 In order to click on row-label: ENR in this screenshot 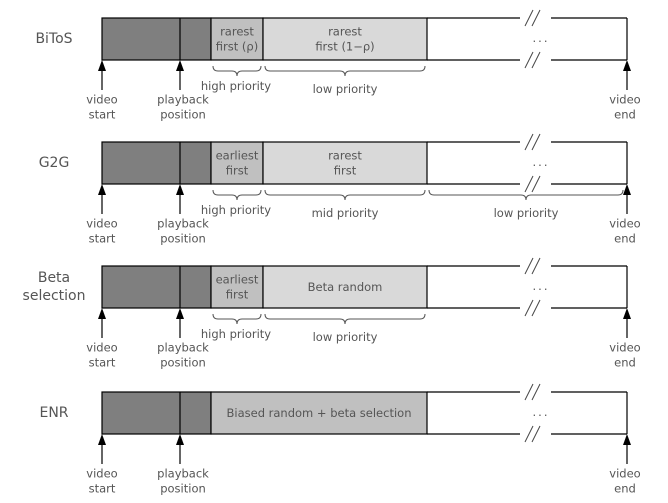, I will do `click(53, 413)`.